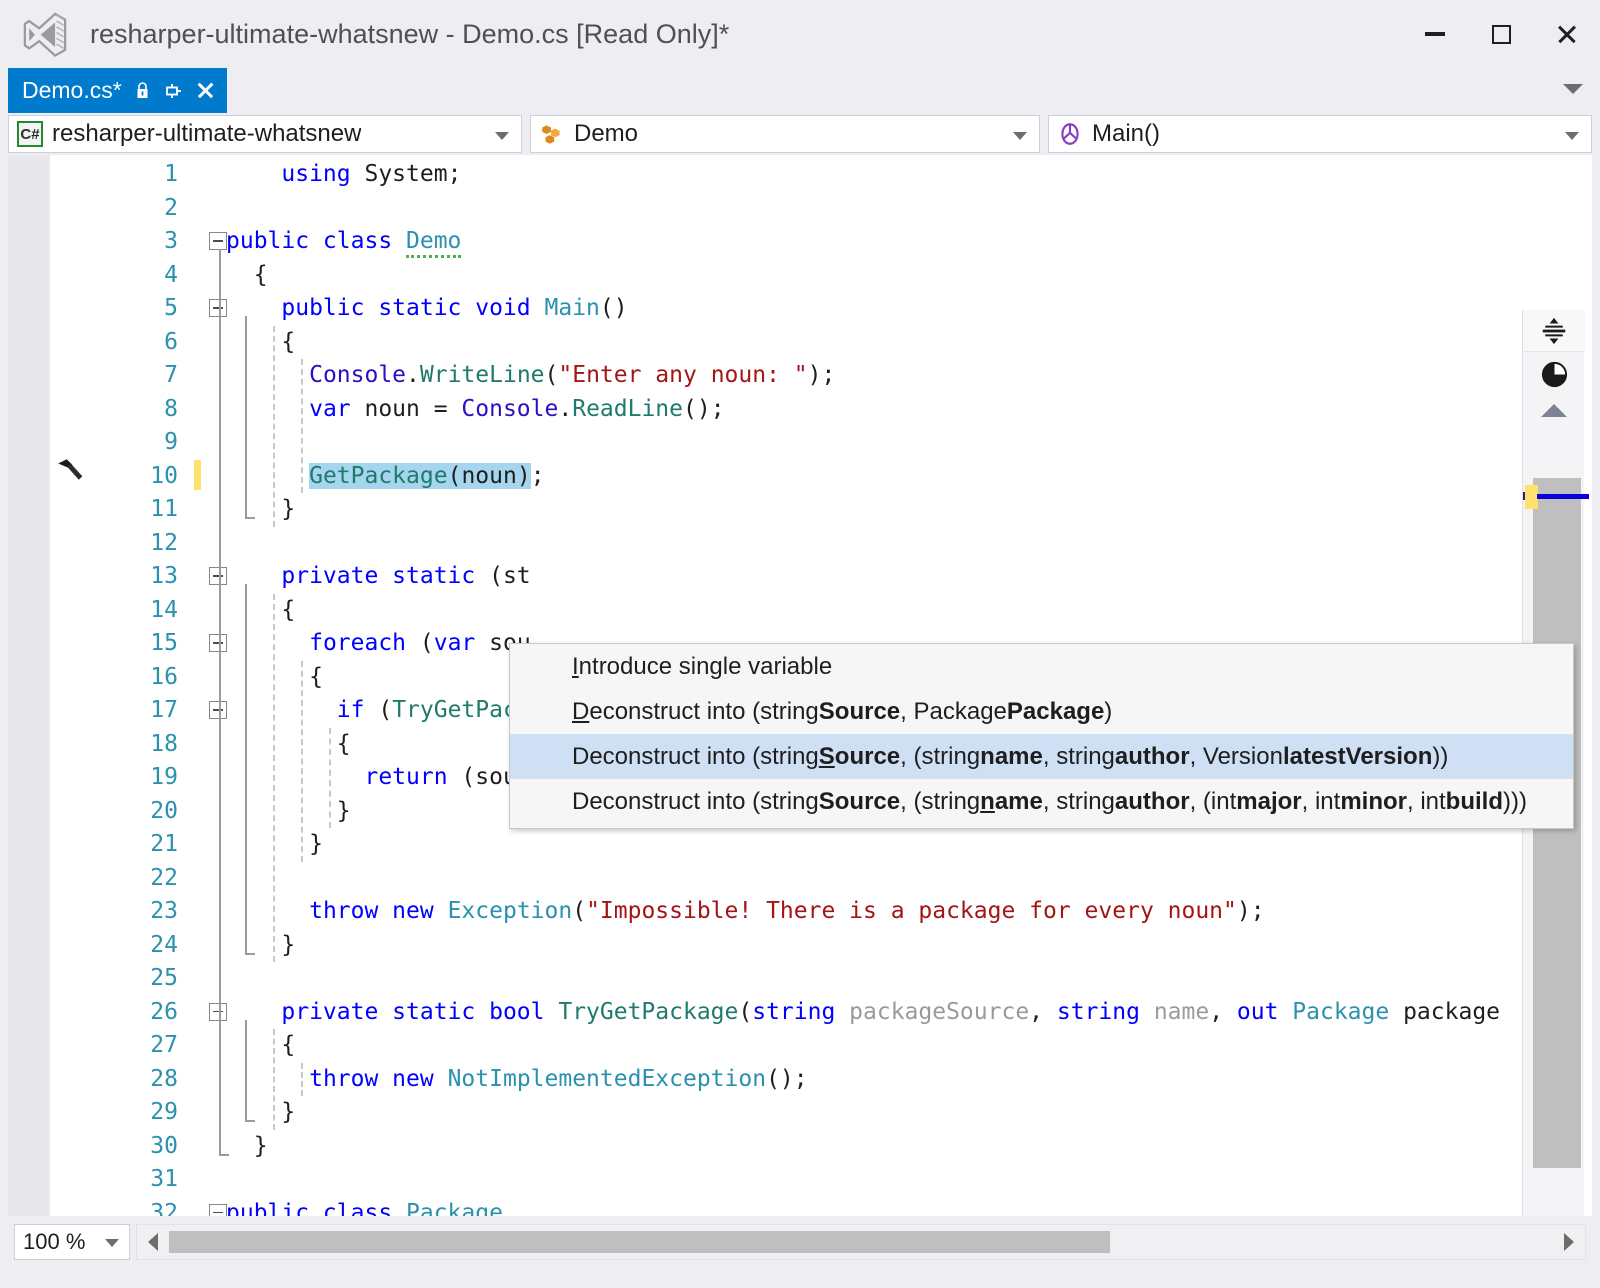 The height and width of the screenshot is (1288, 1600). Describe the element at coordinates (1108, 711) in the screenshot. I see `menu-item-text: )` at that location.